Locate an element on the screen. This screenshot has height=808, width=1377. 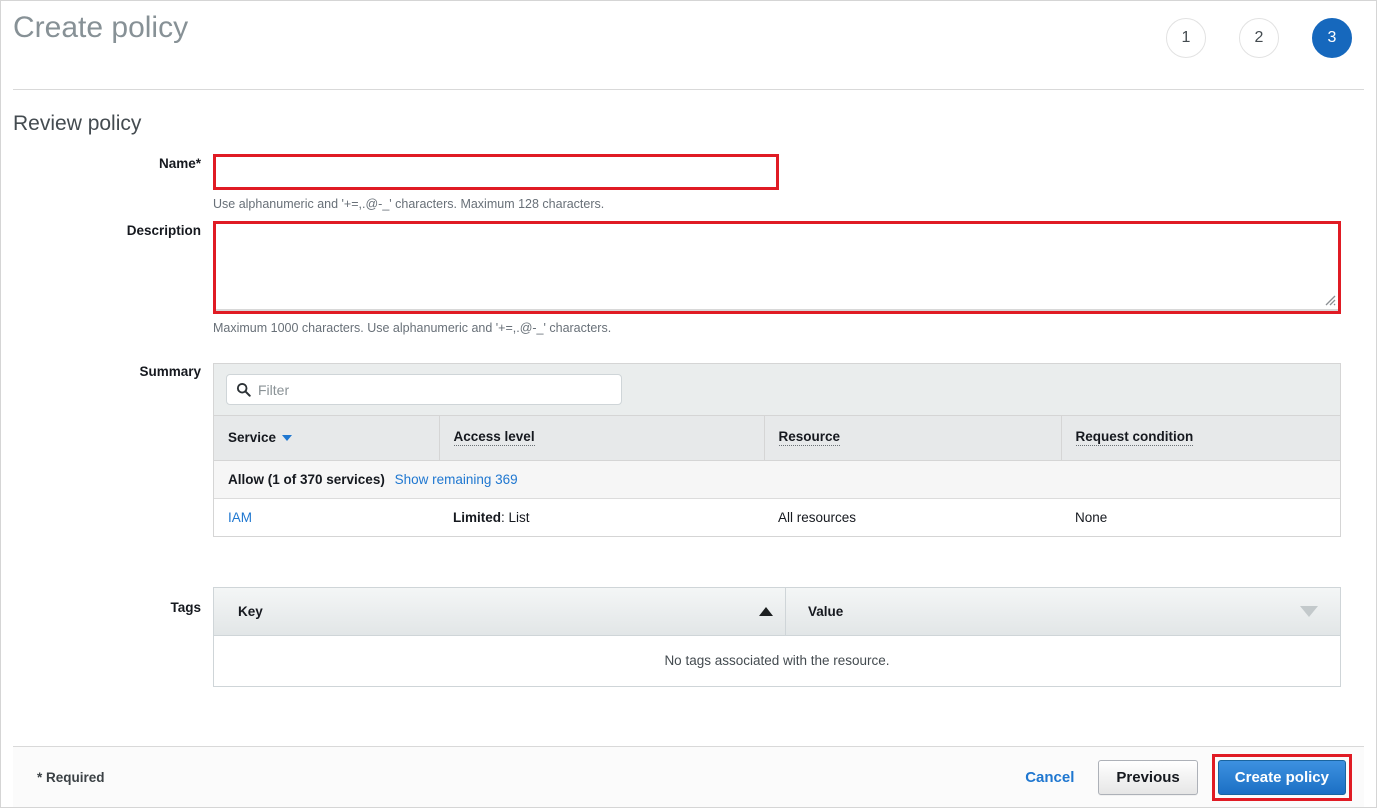
create-policy-highlight: Create policy is located at coordinates (1281, 777).